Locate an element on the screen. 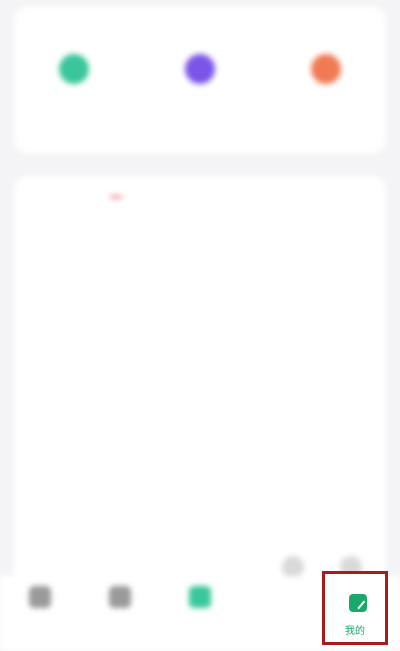  tab-mine: 我的 is located at coordinates (355, 608).